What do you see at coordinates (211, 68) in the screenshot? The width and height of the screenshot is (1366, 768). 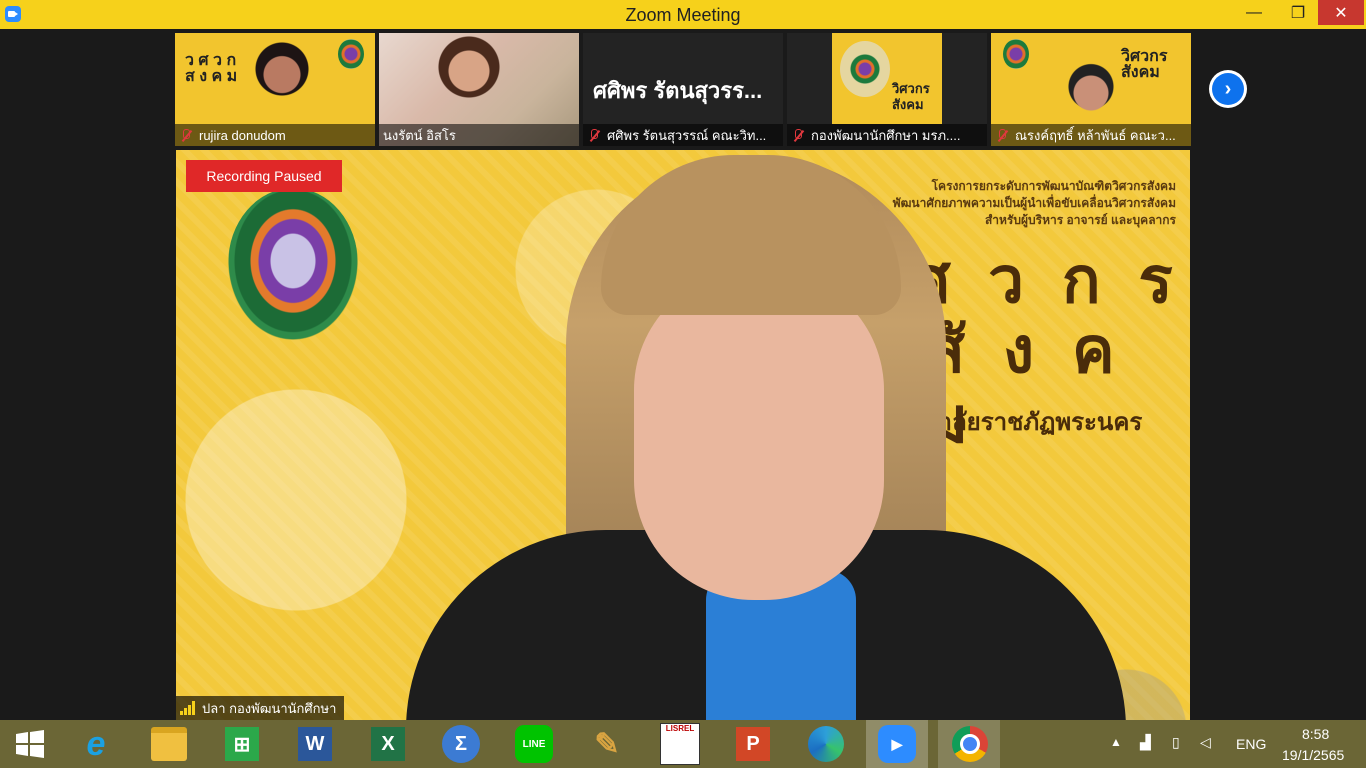 I see `banner-logo-text: ว ศ ว ก ส ง ค ม` at bounding box center [211, 68].